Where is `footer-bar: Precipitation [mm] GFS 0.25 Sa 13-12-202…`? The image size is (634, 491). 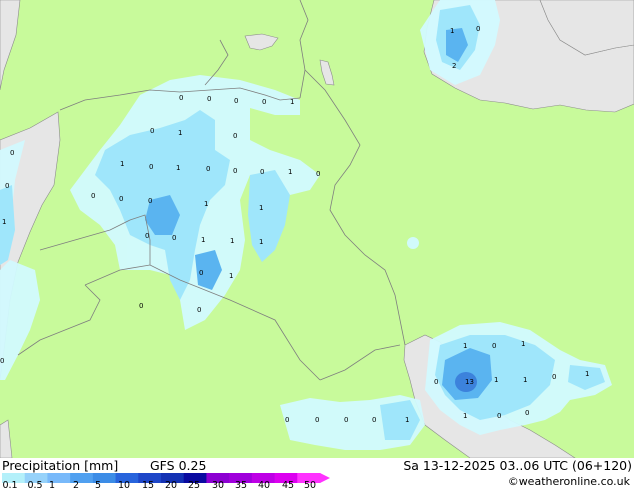
footer-bar: Precipitation [mm] GFS 0.25 Sa 13-12-202… is located at coordinates (317, 474).